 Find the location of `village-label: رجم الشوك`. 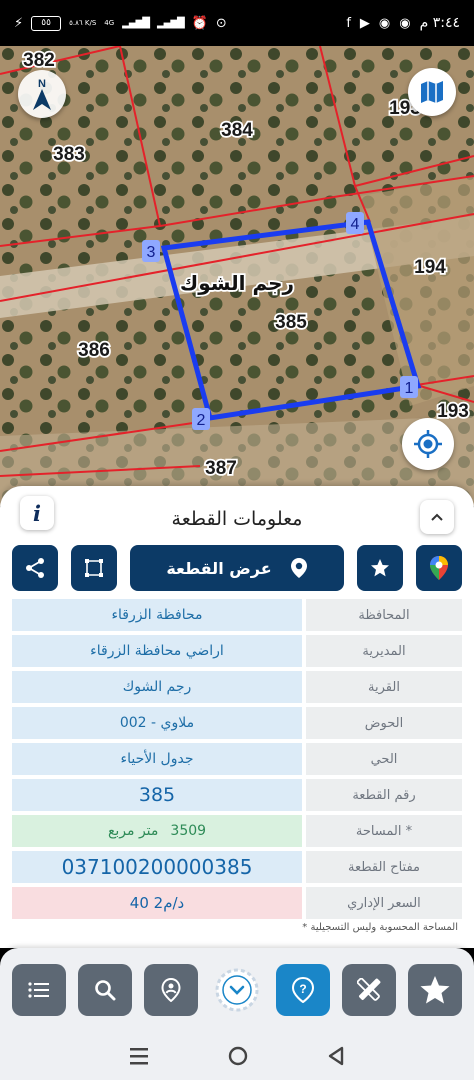

village-label: رجم الشوك is located at coordinates (237, 283).